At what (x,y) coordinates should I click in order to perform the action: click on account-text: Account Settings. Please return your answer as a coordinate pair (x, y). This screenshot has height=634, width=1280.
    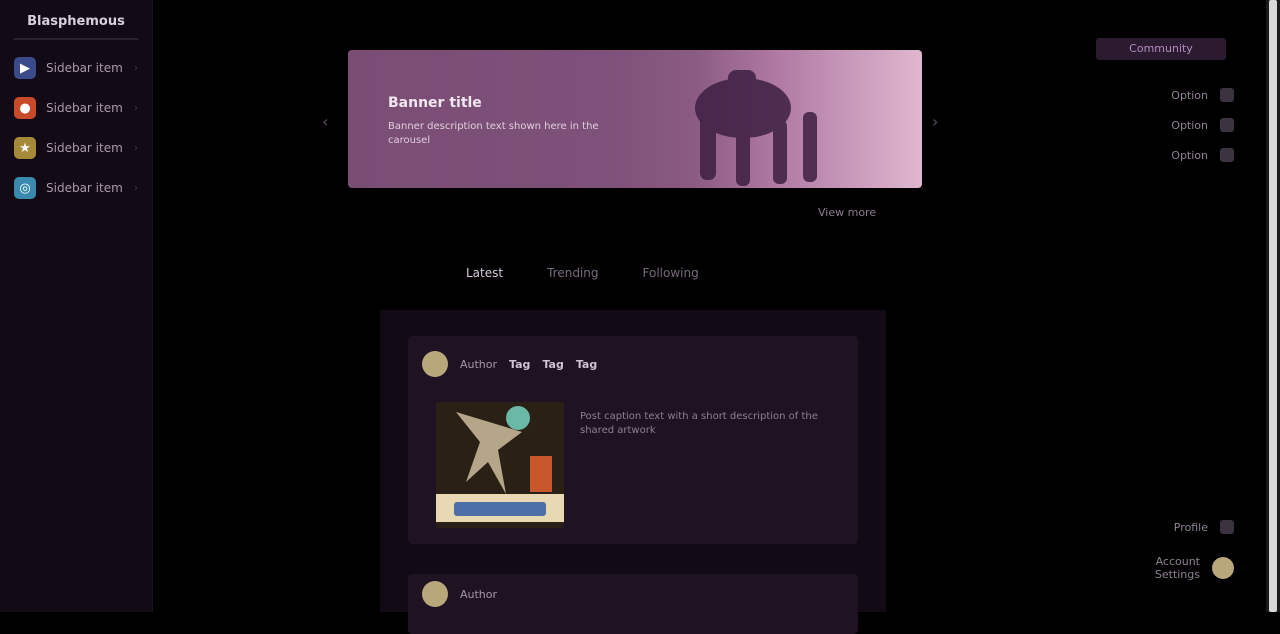
    Looking at the image, I should click on (1177, 568).